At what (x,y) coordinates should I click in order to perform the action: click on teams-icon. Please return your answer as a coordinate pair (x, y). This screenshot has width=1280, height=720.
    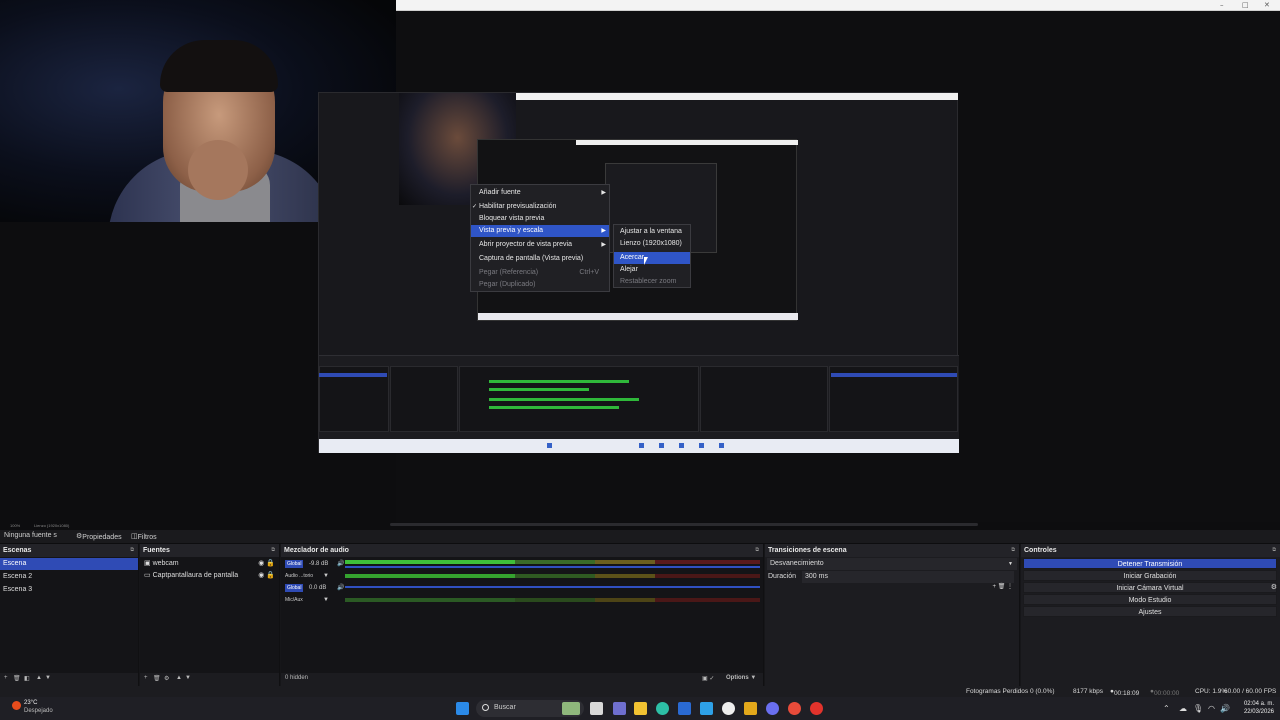
    Looking at the image, I should click on (619, 708).